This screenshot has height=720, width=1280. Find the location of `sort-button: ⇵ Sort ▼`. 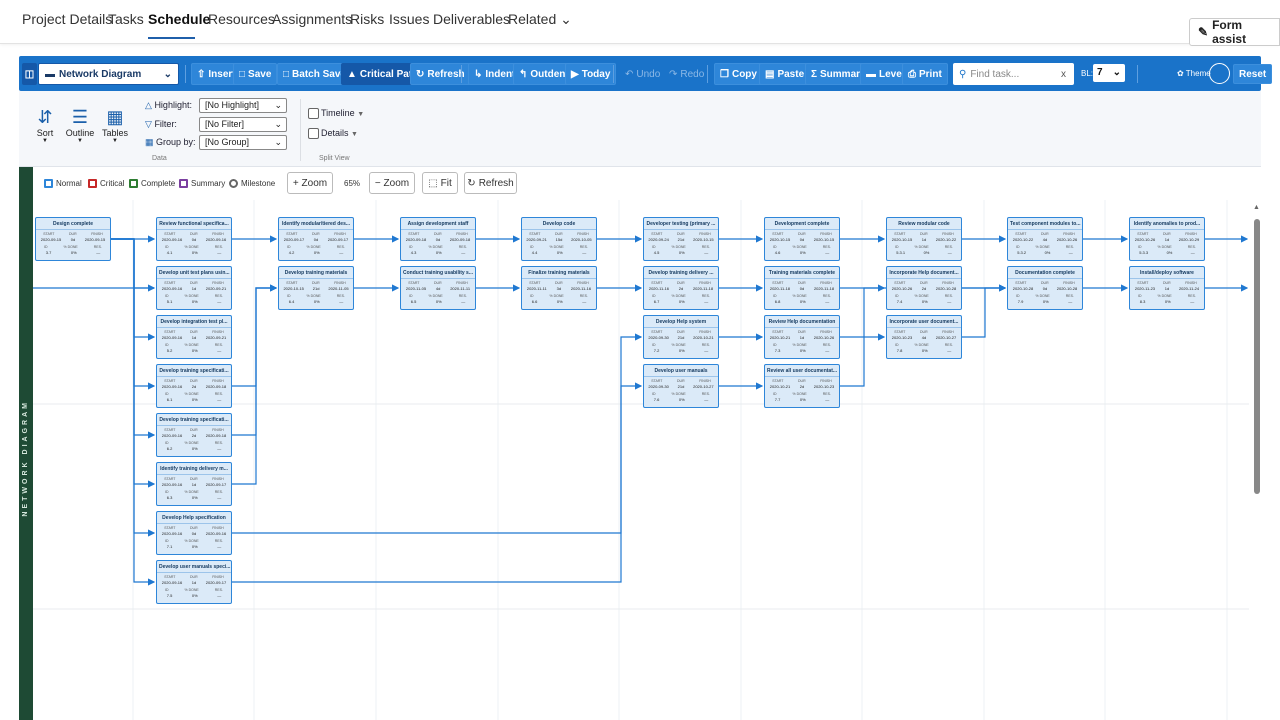

sort-button: ⇵ Sort ▼ is located at coordinates (45, 125).